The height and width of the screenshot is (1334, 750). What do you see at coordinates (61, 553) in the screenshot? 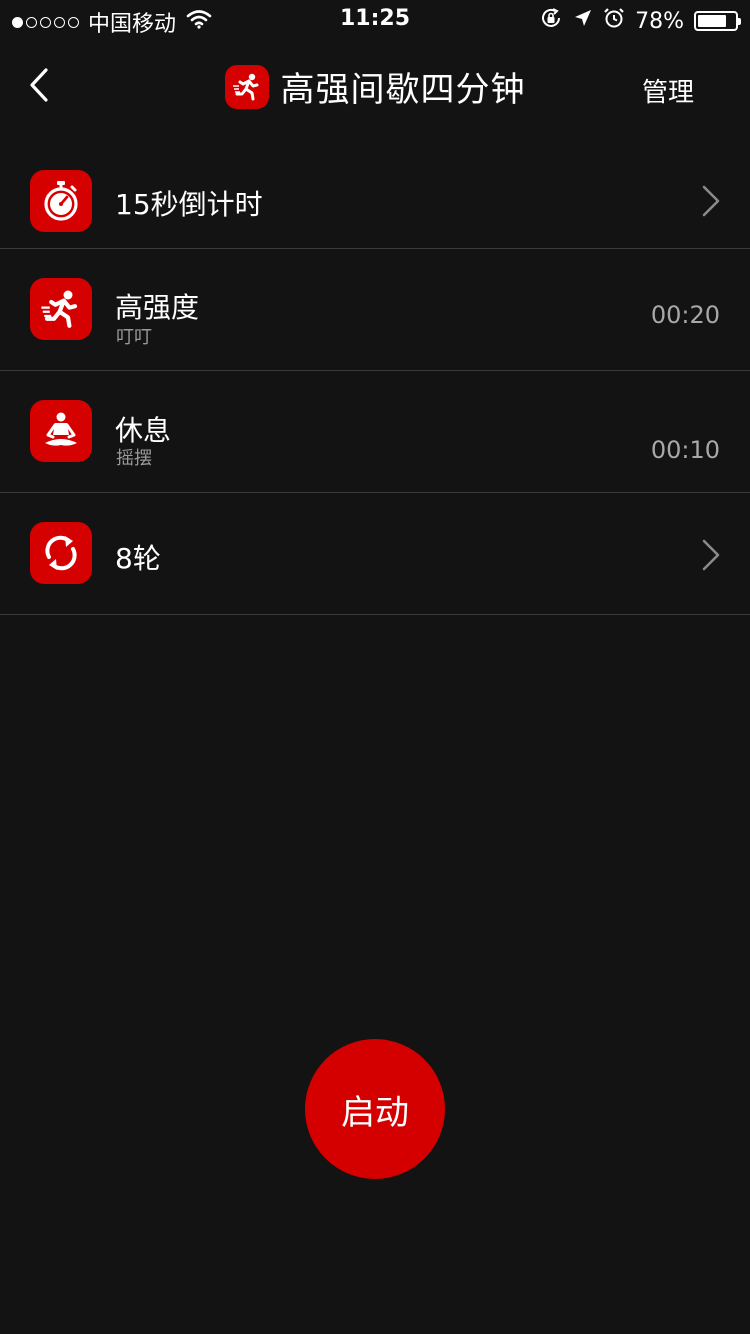
I see `repeat-icon` at bounding box center [61, 553].